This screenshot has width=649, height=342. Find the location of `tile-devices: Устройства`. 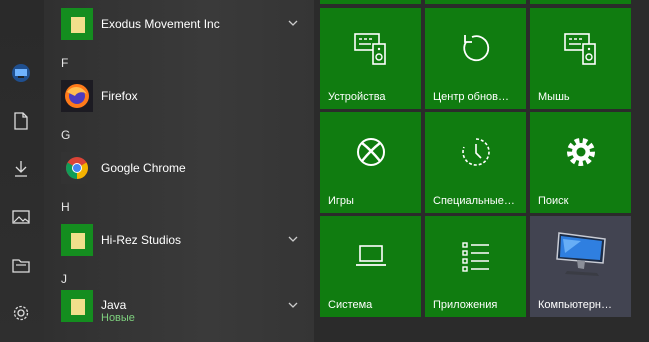

tile-devices: Устройства is located at coordinates (370, 58).